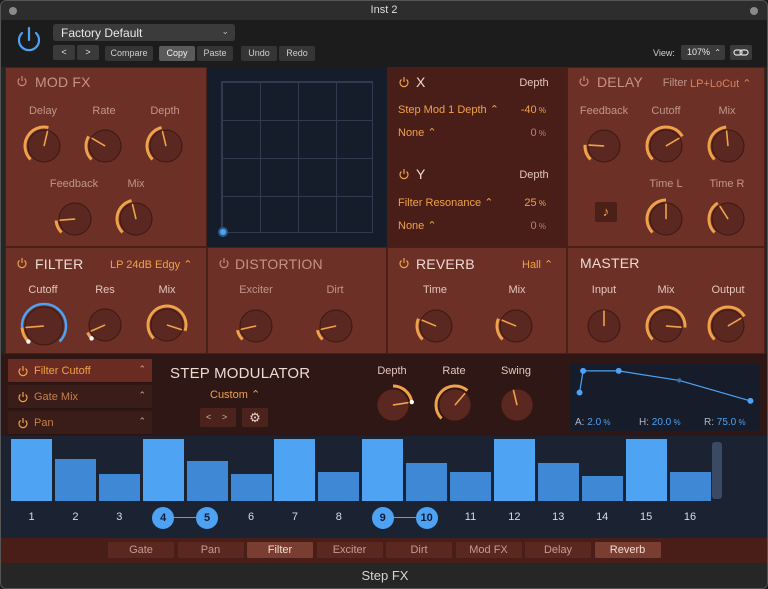 The image size is (768, 589). I want to click on filter-mix-knob, so click(167, 325).